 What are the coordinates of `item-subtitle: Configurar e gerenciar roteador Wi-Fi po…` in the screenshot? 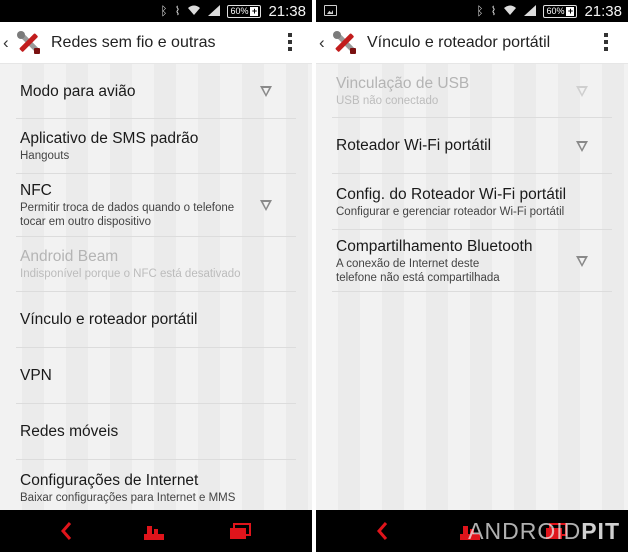 It's located at (450, 211).